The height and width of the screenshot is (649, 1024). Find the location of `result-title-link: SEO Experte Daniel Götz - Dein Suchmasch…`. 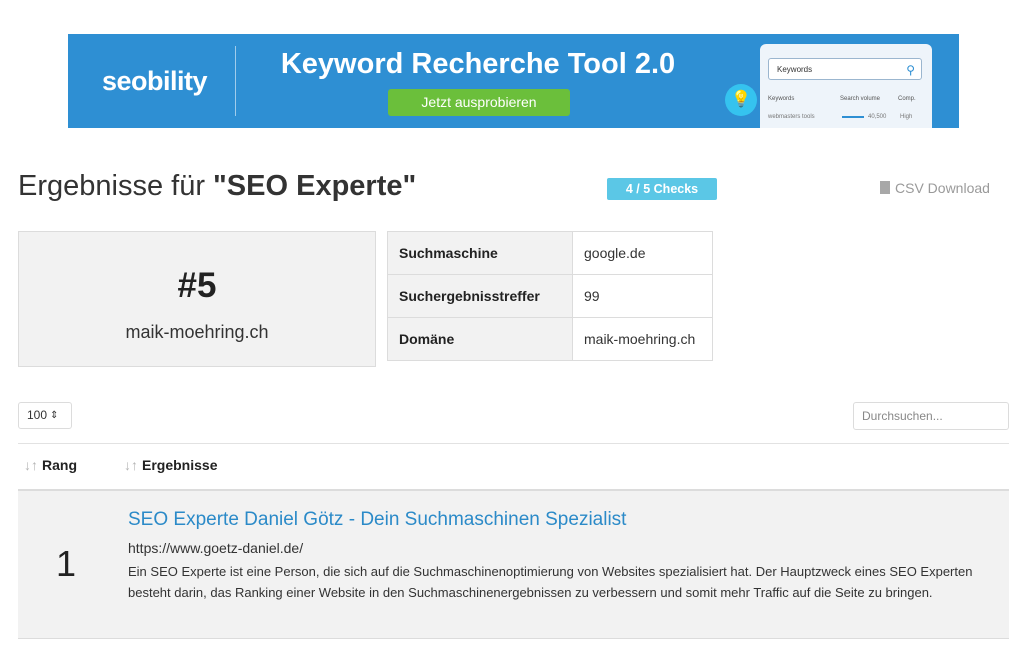

result-title-link: SEO Experte Daniel Götz - Dein Suchmasch… is located at coordinates (377, 520).